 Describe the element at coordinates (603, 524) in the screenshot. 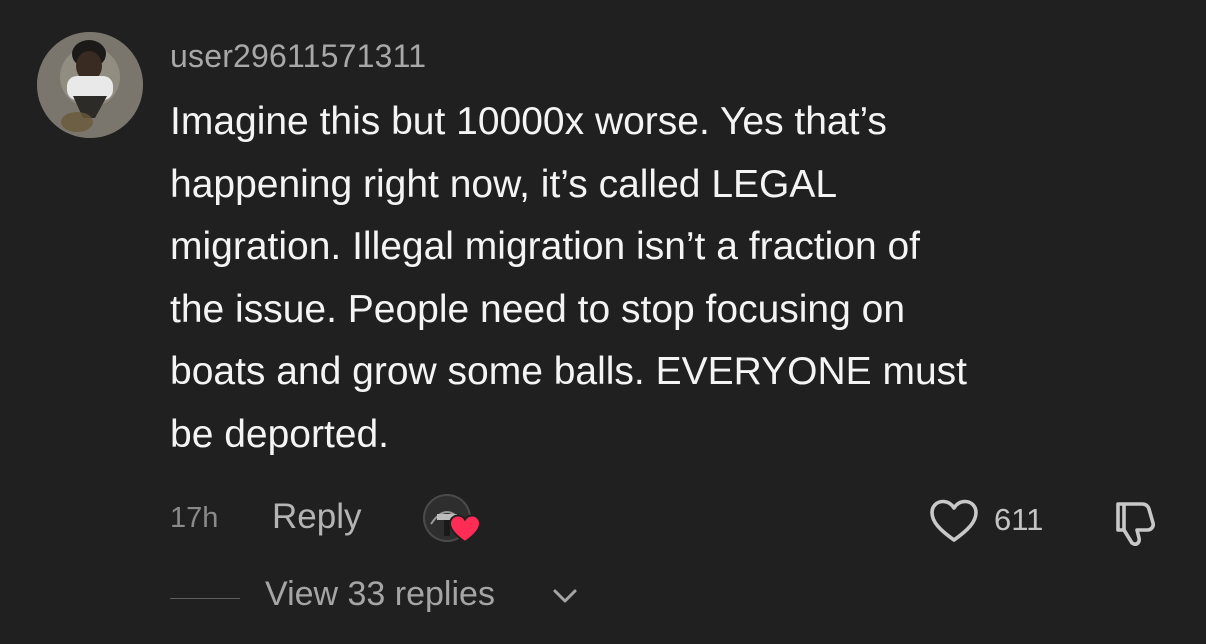

I see `comment-actions-row: 17h Reply 611` at that location.